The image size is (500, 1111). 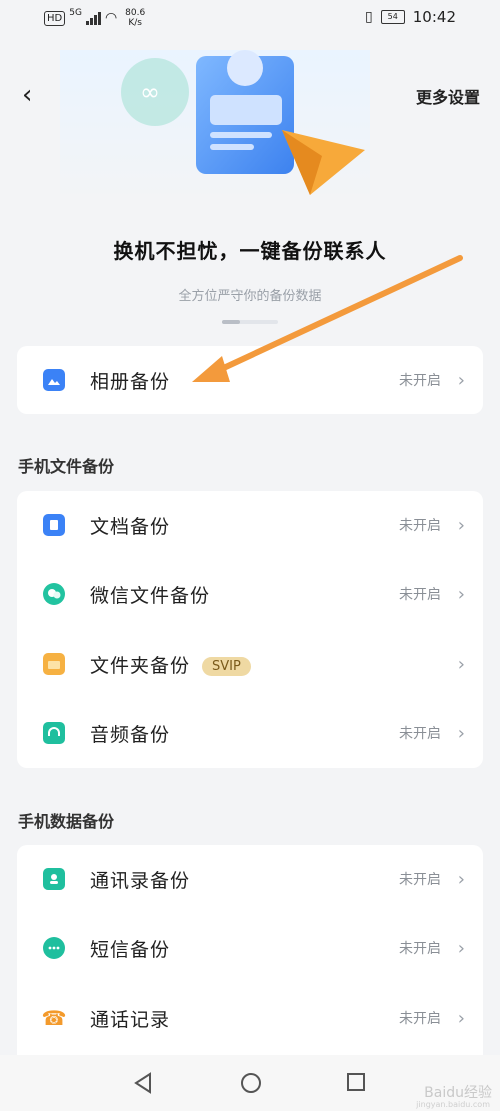 I want to click on net-speed: 80.6 K/s, so click(x=135, y=18).